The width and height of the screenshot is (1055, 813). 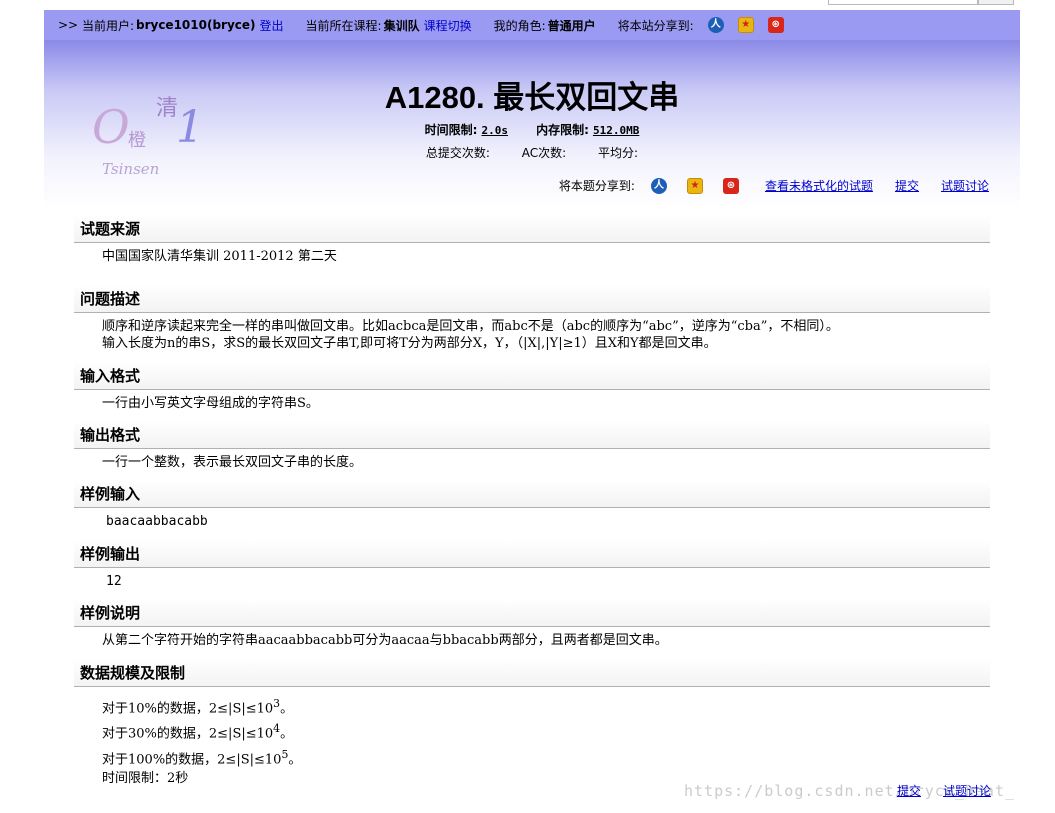 I want to click on my-role: 我的角色: 普通用户, so click(x=545, y=25).